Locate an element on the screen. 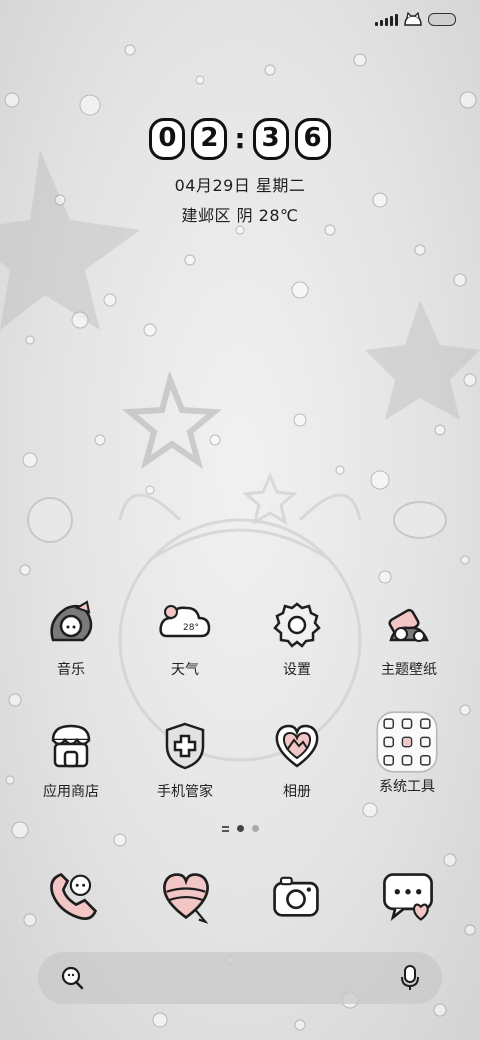 The height and width of the screenshot is (1040, 480). lockscreen-clock: 0 2 : 3 6 04月29日 星期二 建邺区 阴 28℃ is located at coordinates (240, 172).